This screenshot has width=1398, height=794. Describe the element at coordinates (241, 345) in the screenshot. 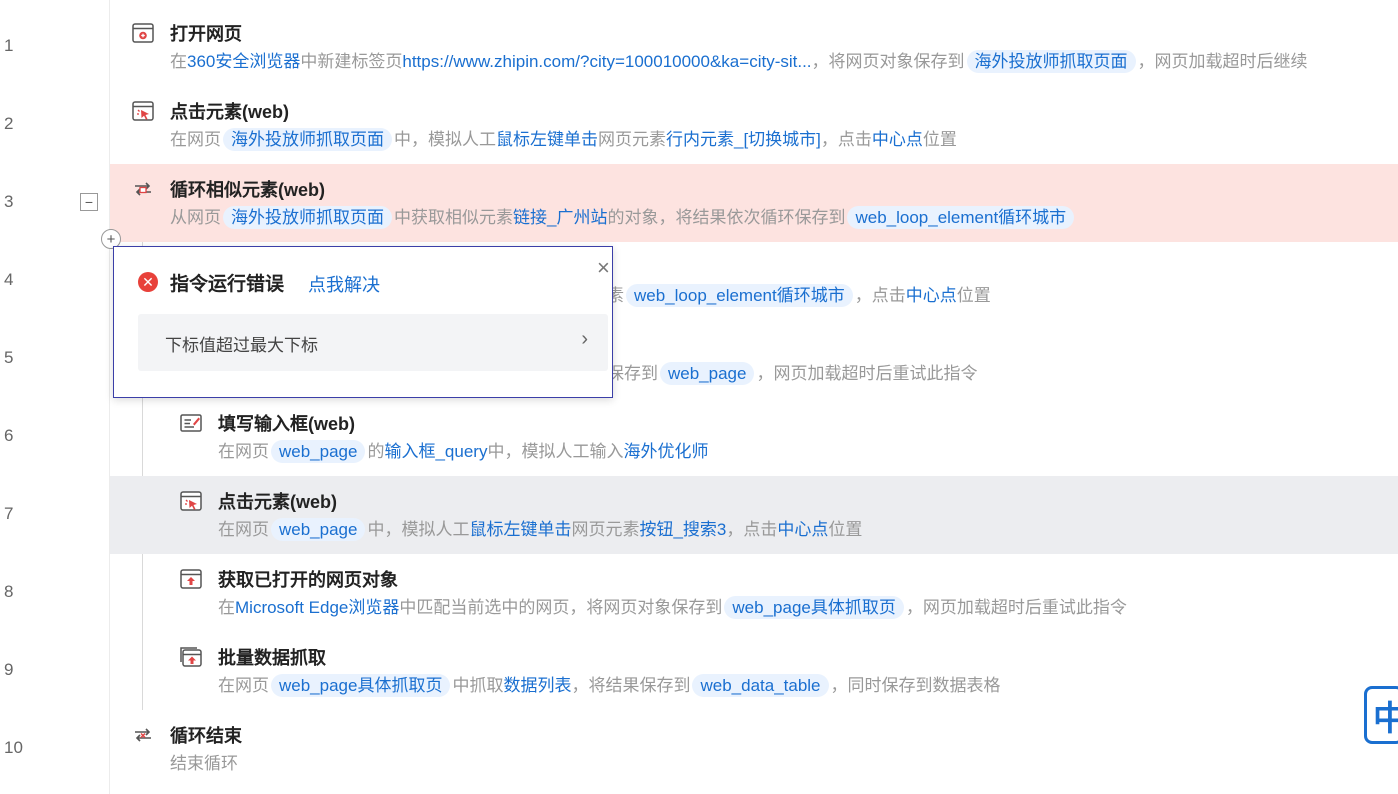

I see `error-message: 下标值超过最大下标` at that location.